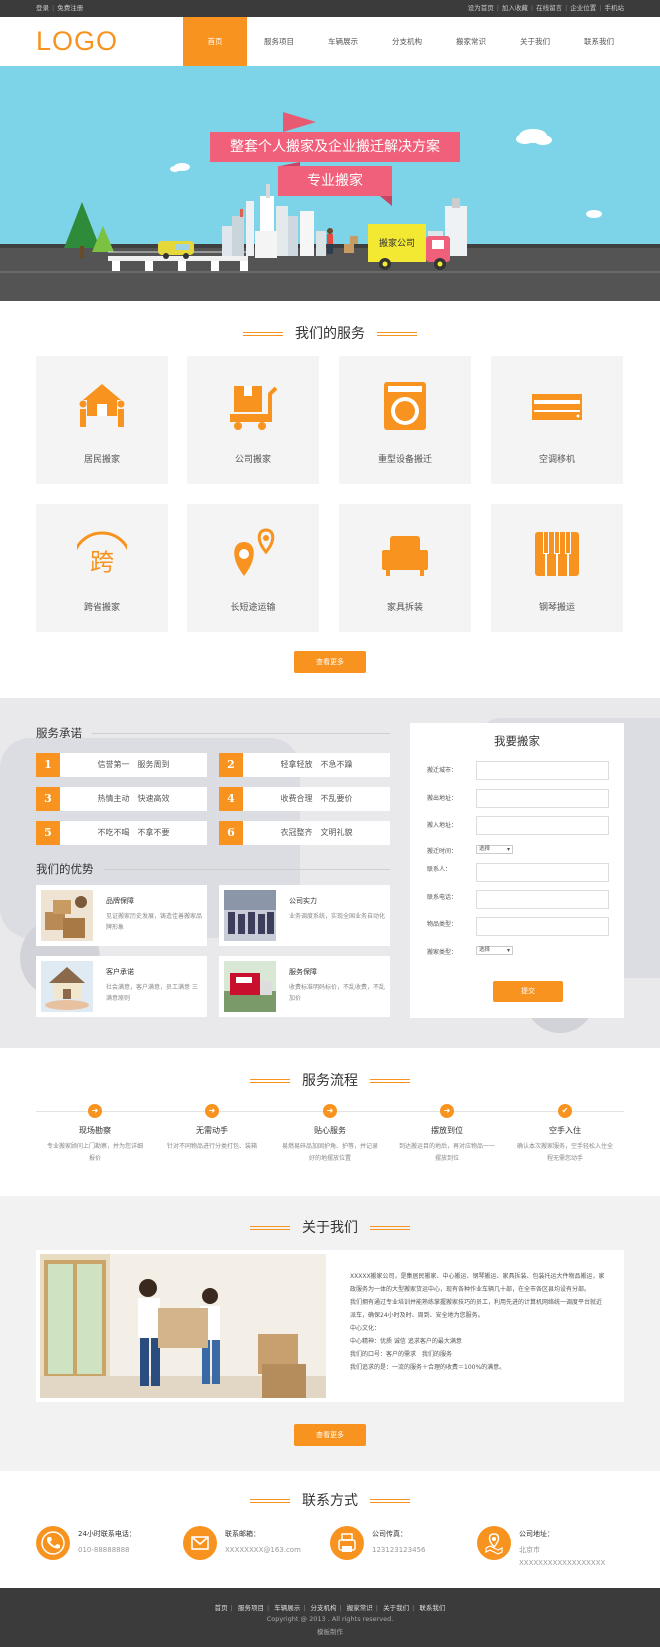 This screenshot has height=1647, width=660. What do you see at coordinates (330, 1227) in the screenshot?
I see `about-title: 关于我们` at bounding box center [330, 1227].